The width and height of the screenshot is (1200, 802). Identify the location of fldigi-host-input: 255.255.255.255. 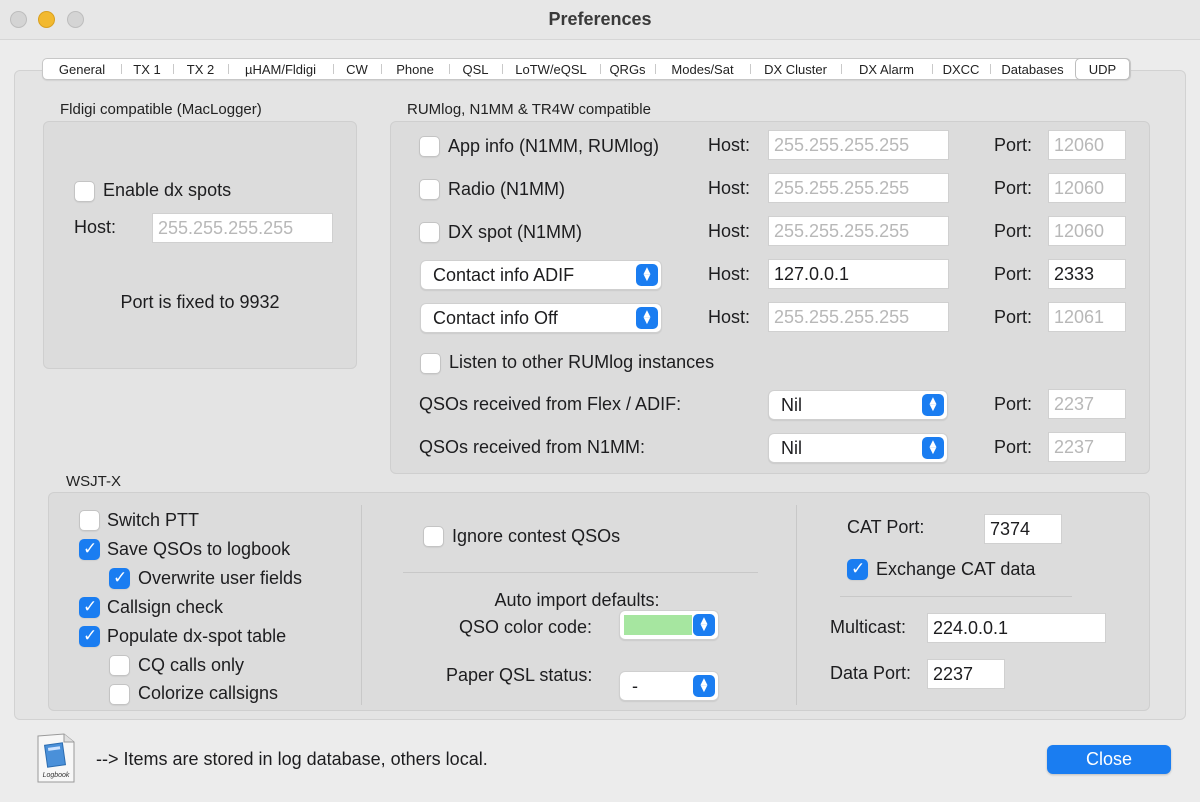
(242, 228).